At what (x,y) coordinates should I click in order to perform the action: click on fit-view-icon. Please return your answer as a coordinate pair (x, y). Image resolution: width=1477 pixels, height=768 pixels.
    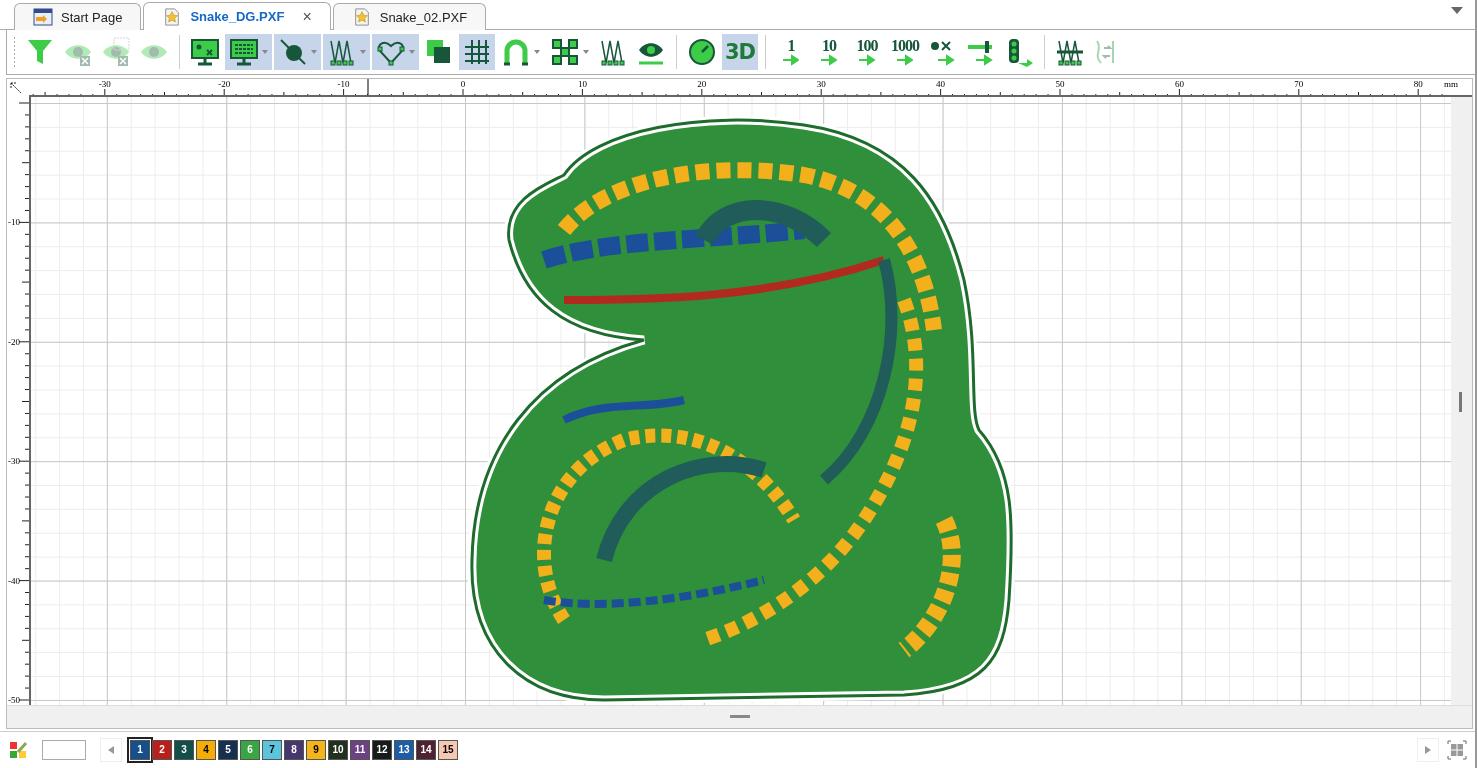
    Looking at the image, I should click on (1457, 749).